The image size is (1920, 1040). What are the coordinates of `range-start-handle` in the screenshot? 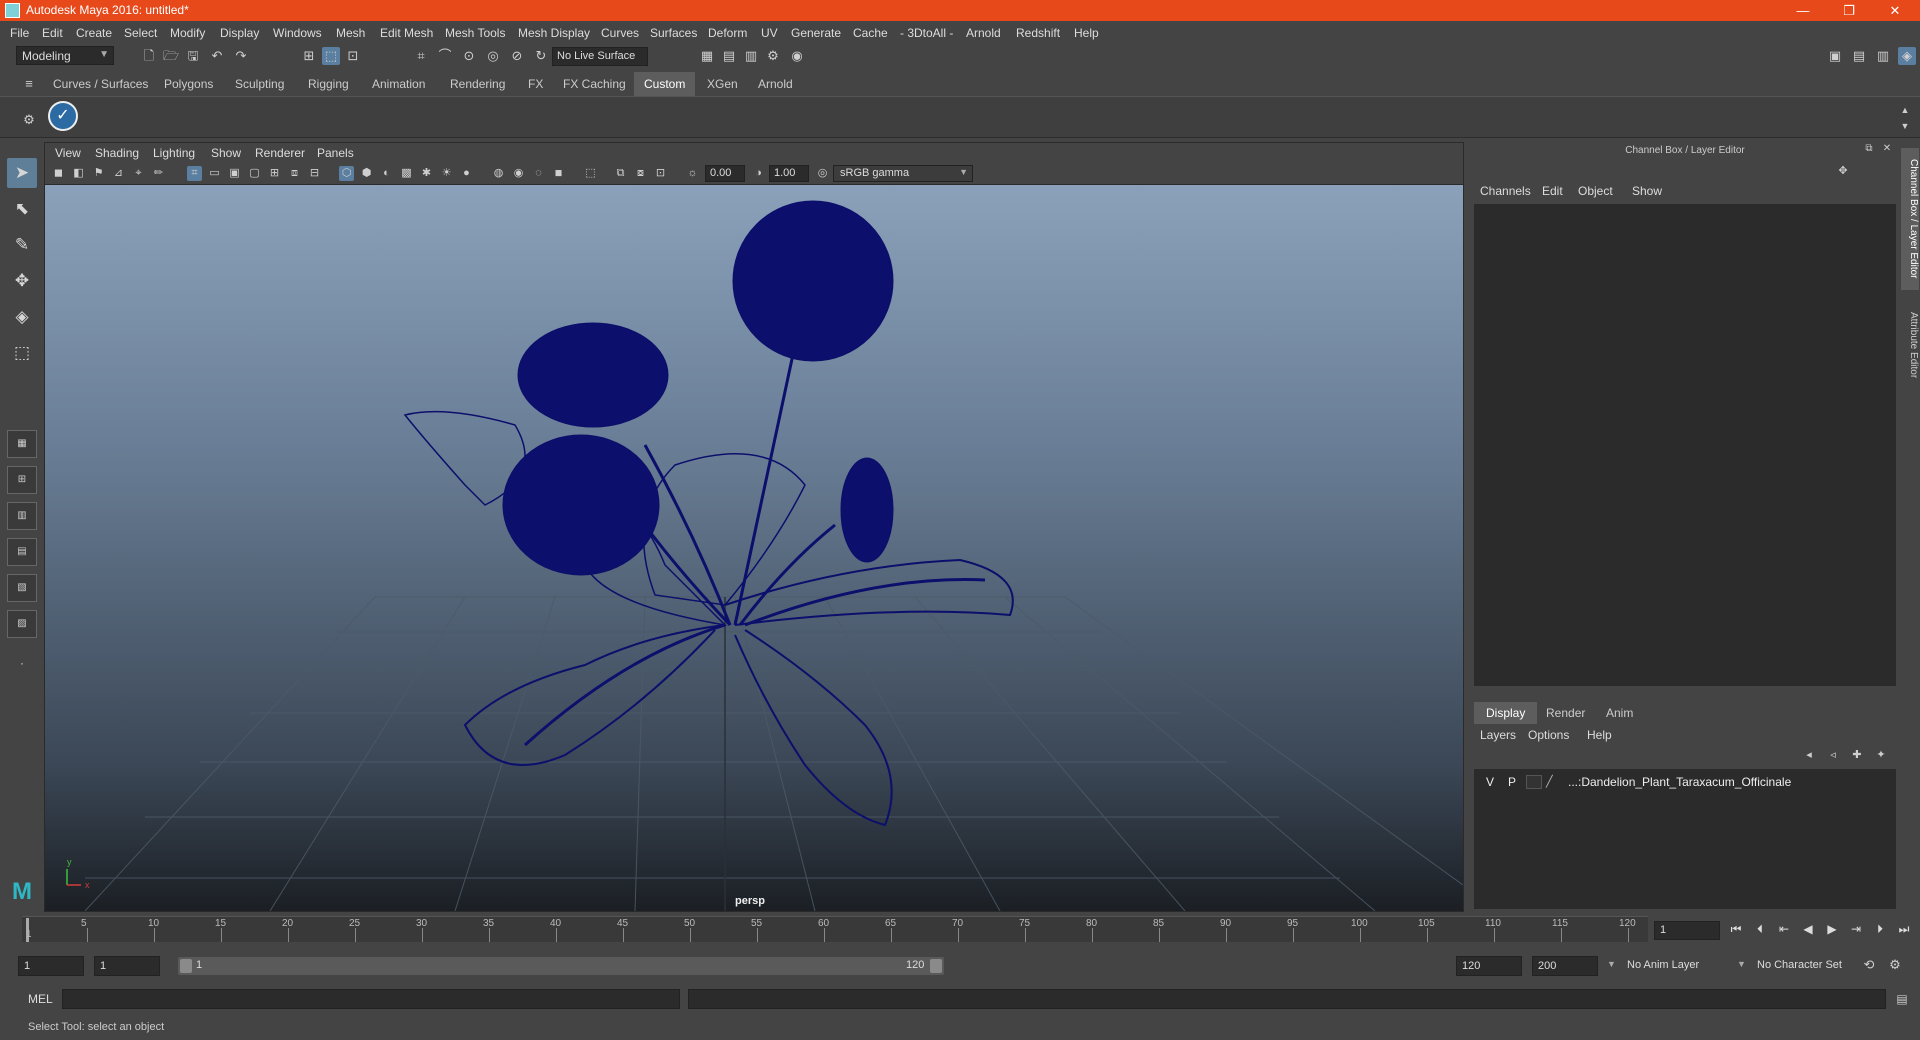 It's located at (186, 966).